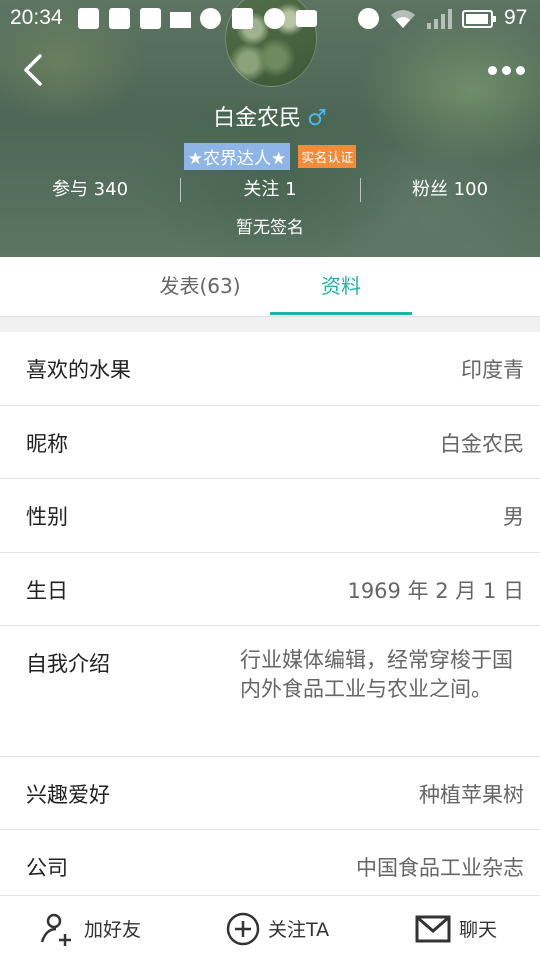 The width and height of the screenshot is (540, 960). Describe the element at coordinates (456, 928) in the screenshot. I see `chat-button: 聊天` at that location.